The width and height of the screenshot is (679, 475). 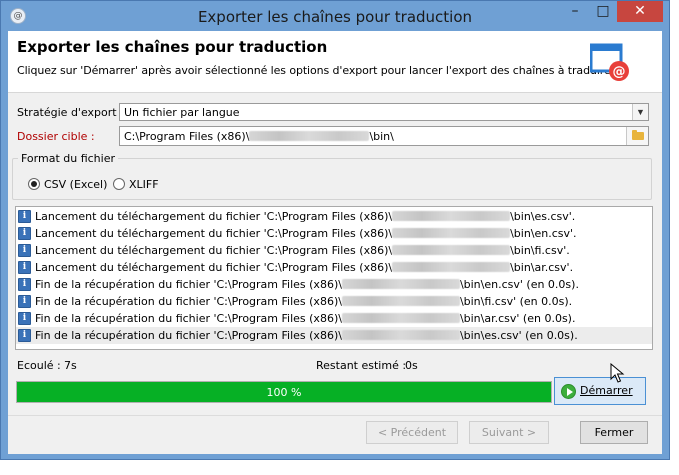 What do you see at coordinates (617, 373) in the screenshot?
I see `mouse-cursor-icon` at bounding box center [617, 373].